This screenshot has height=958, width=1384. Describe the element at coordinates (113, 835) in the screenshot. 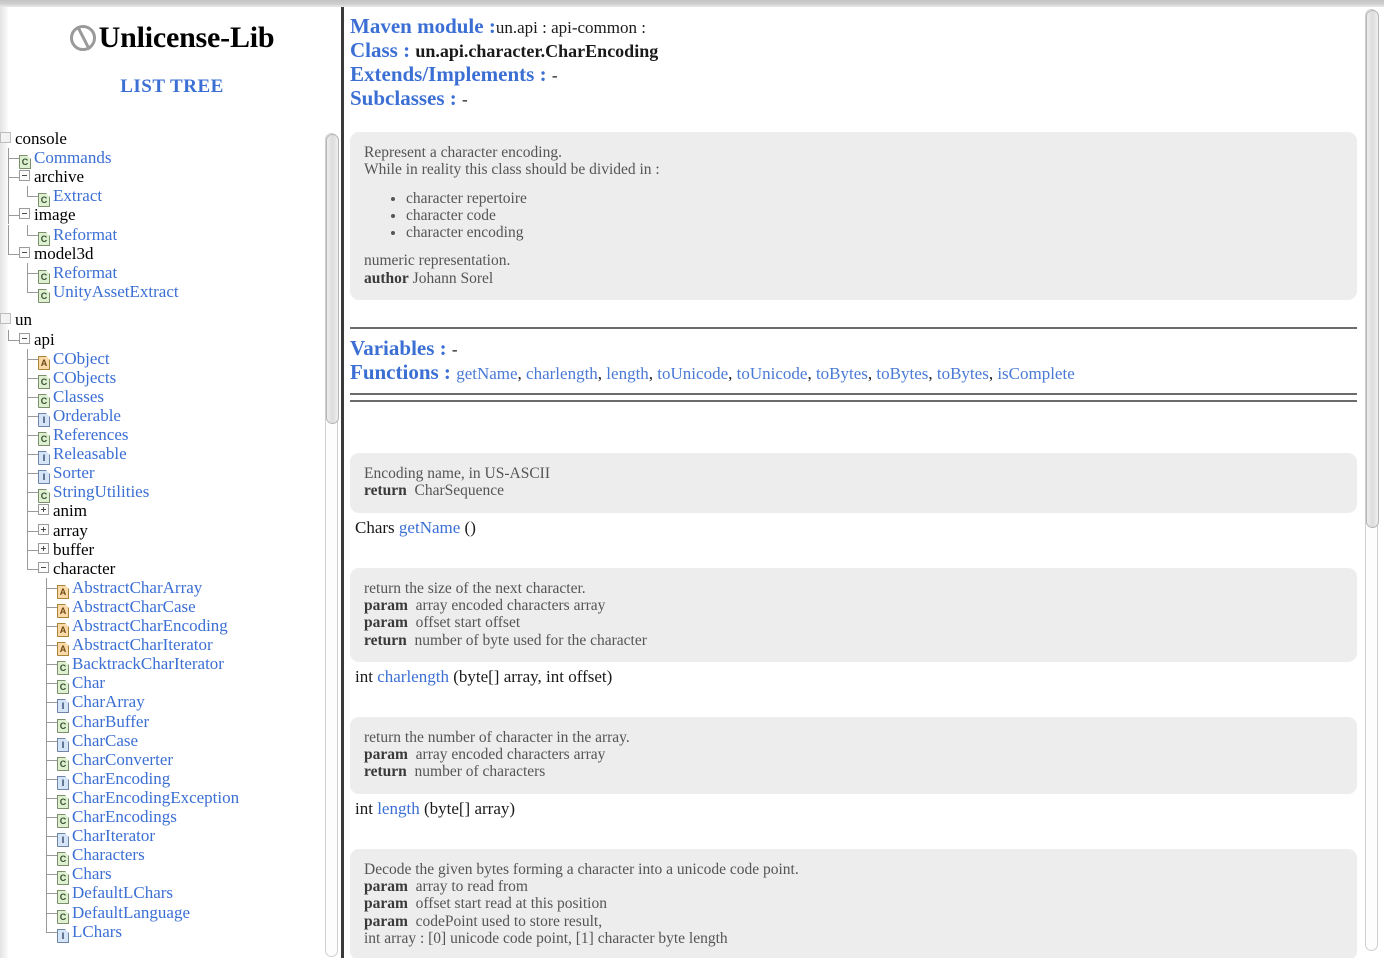

I see `tree-node-label: CharIterator` at that location.